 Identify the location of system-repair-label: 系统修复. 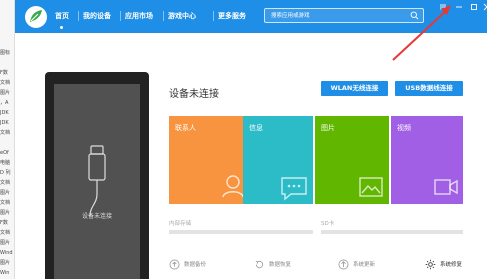
(451, 265).